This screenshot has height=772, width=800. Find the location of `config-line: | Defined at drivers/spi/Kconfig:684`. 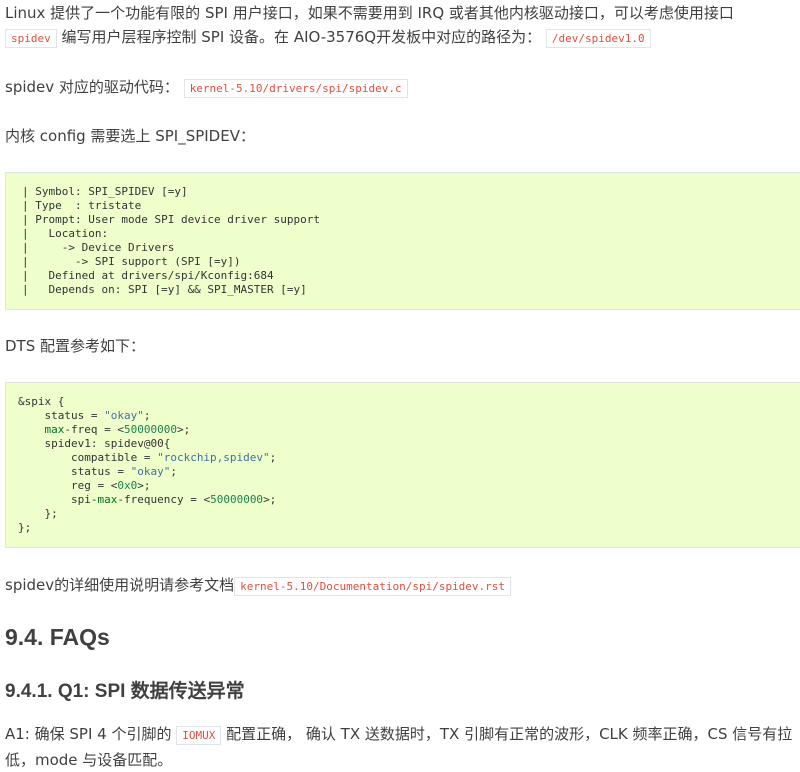

config-line: | Defined at drivers/spi/Kconfig:684 is located at coordinates (148, 275).